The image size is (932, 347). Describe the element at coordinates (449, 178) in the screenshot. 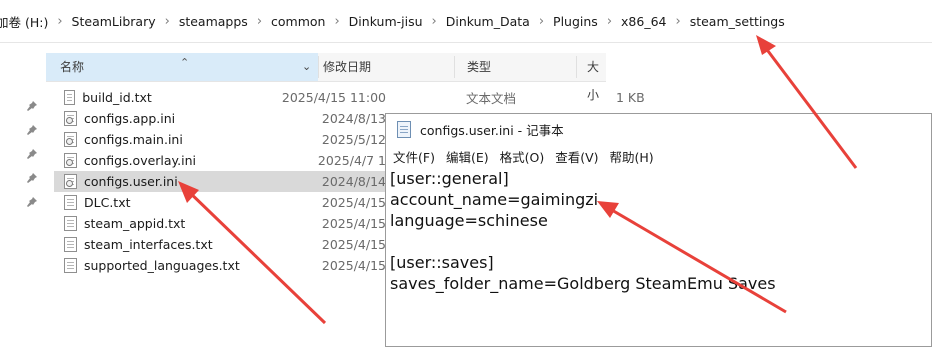

I see `text-line: [user::general]` at that location.